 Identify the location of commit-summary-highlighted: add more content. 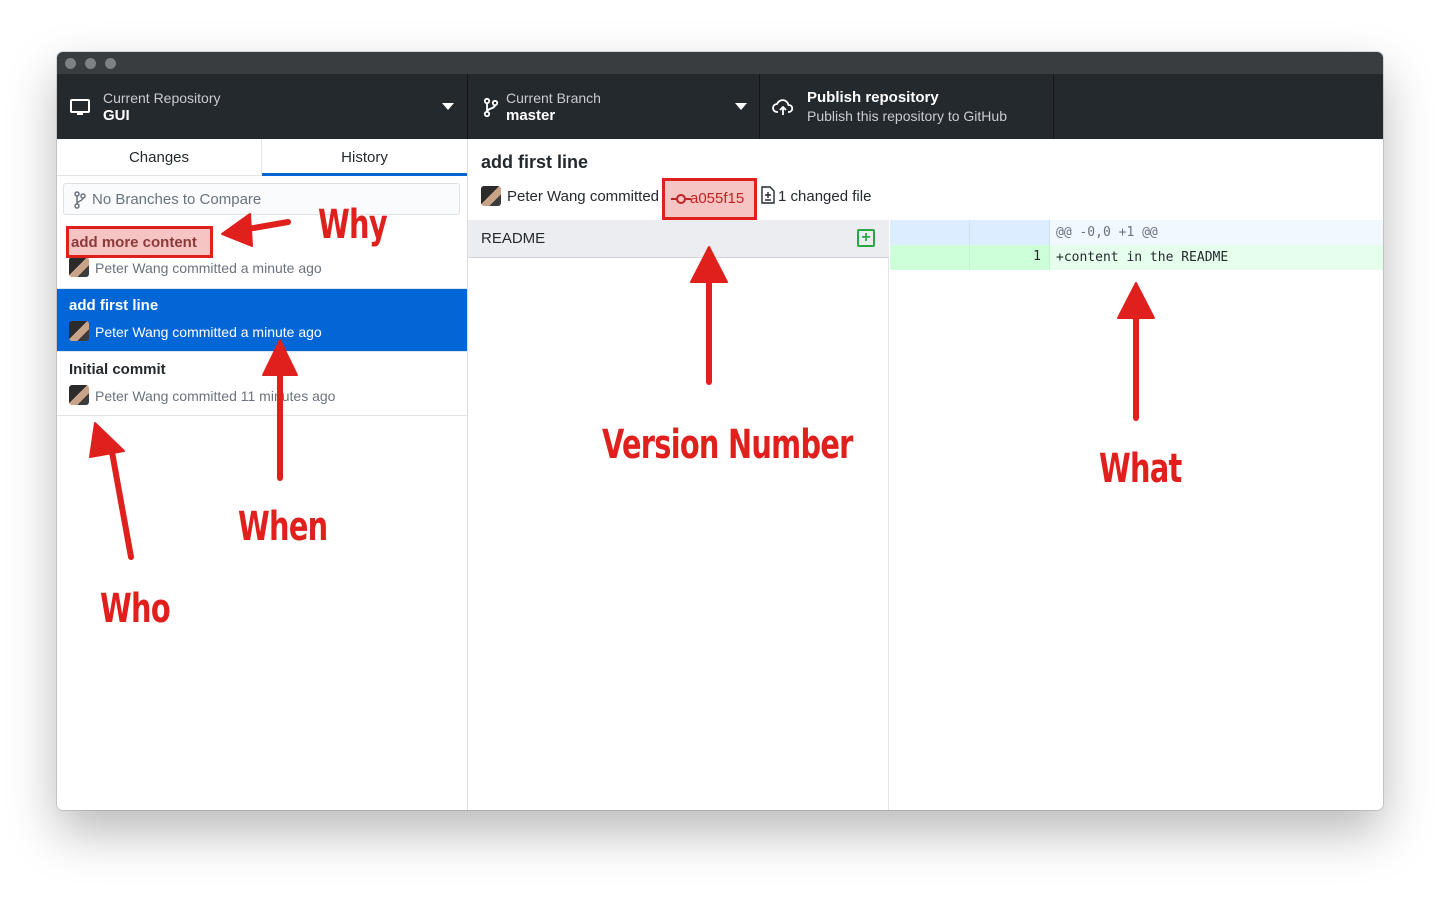
(134, 242).